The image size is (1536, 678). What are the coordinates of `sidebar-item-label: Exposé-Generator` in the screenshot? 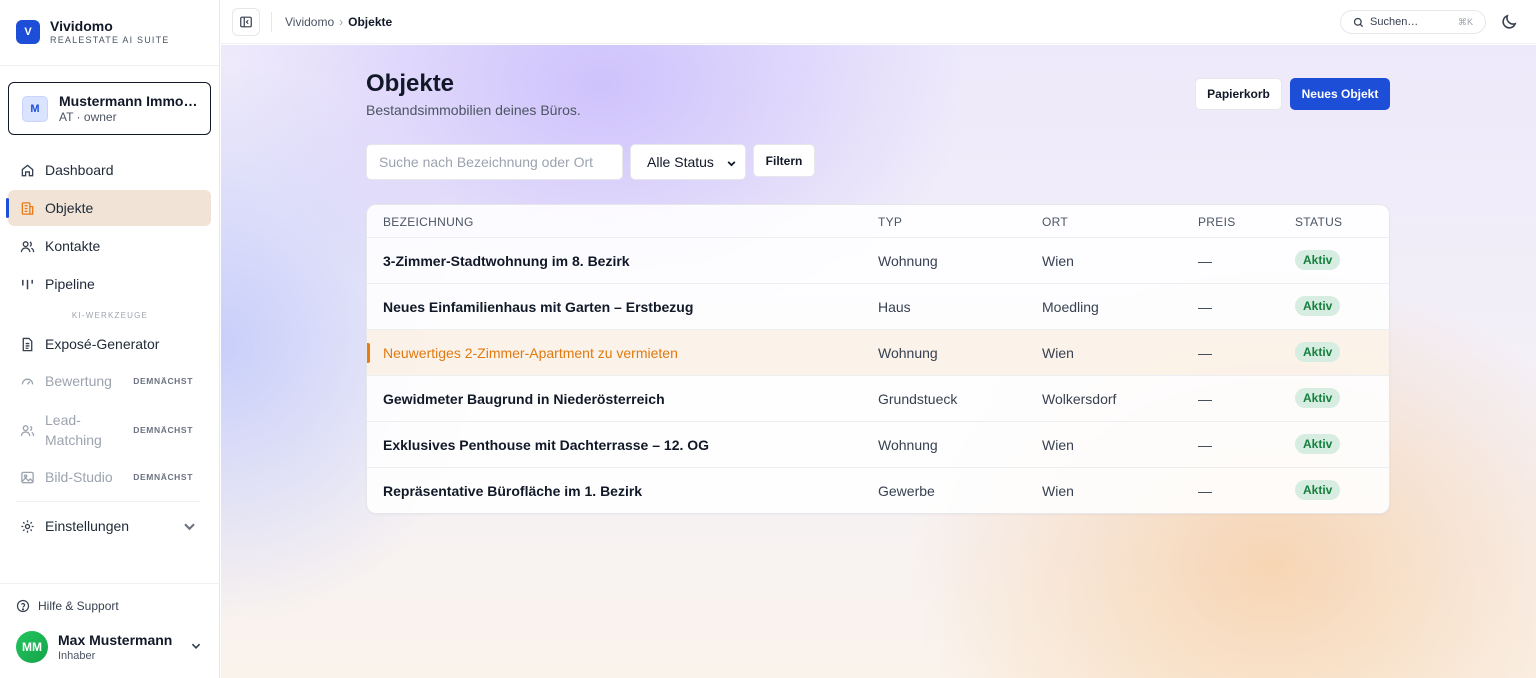 It's located at (102, 344).